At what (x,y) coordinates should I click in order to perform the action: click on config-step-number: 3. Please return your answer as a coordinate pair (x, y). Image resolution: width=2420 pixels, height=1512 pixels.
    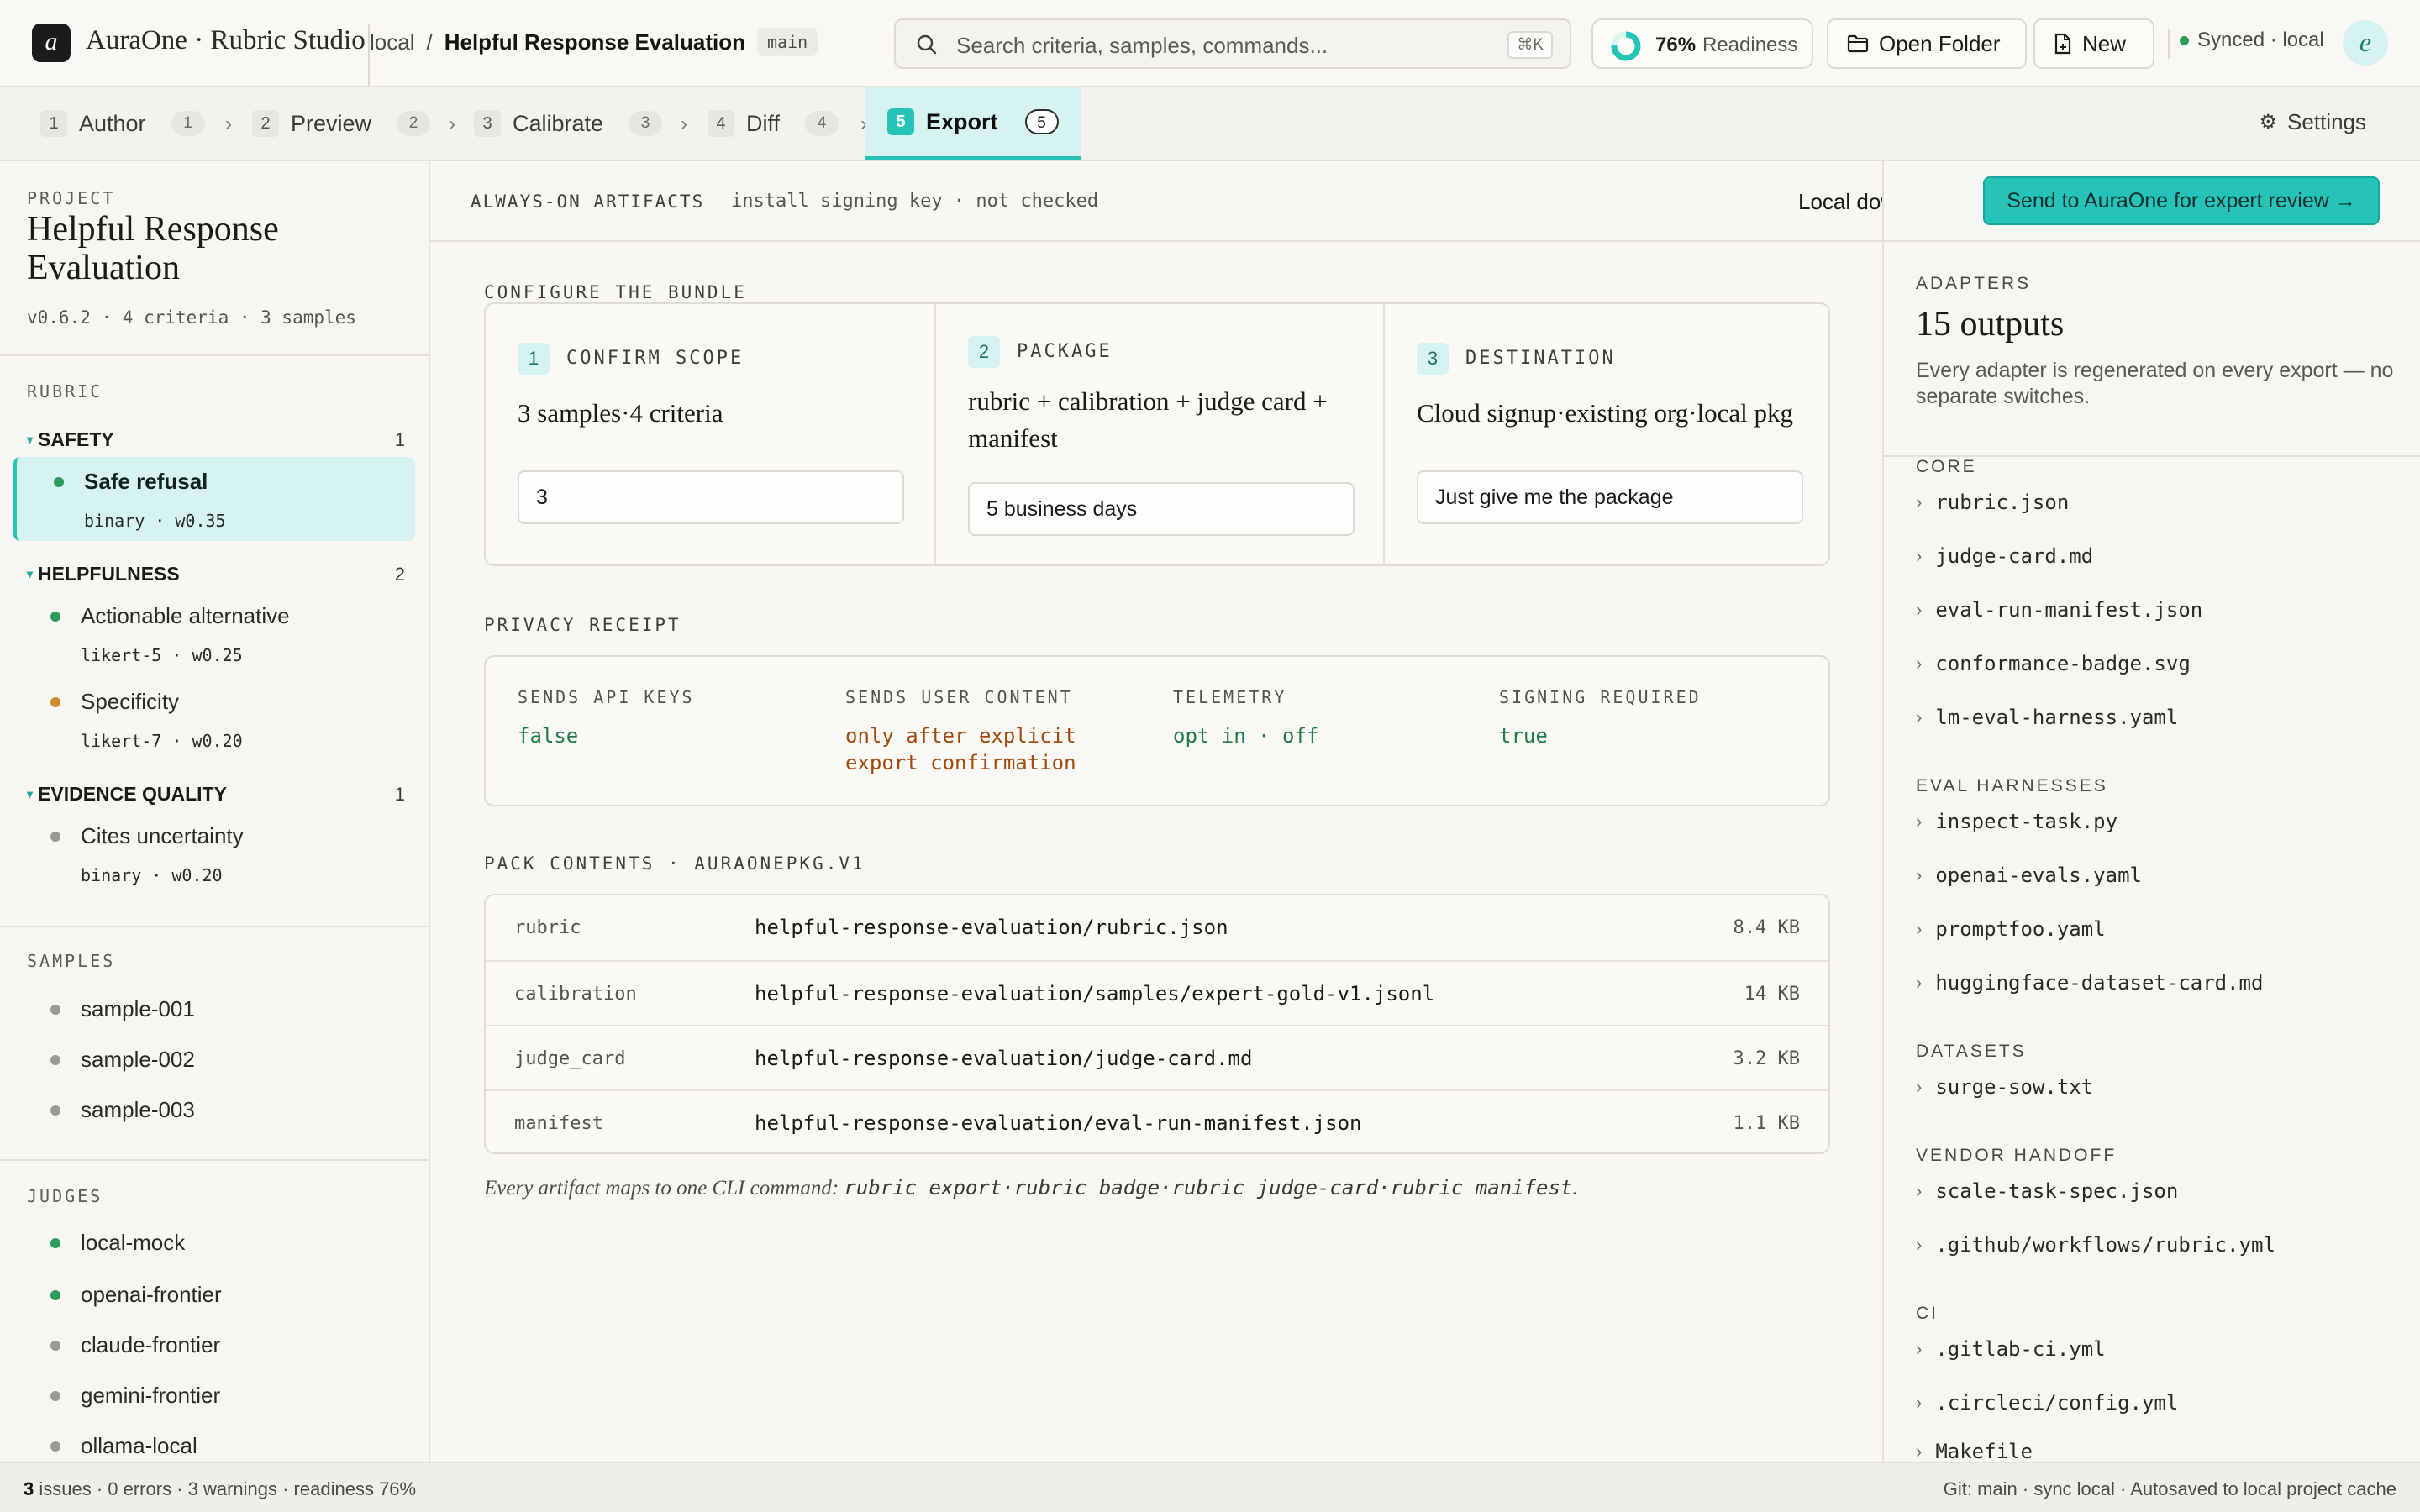
    Looking at the image, I should click on (1433, 359).